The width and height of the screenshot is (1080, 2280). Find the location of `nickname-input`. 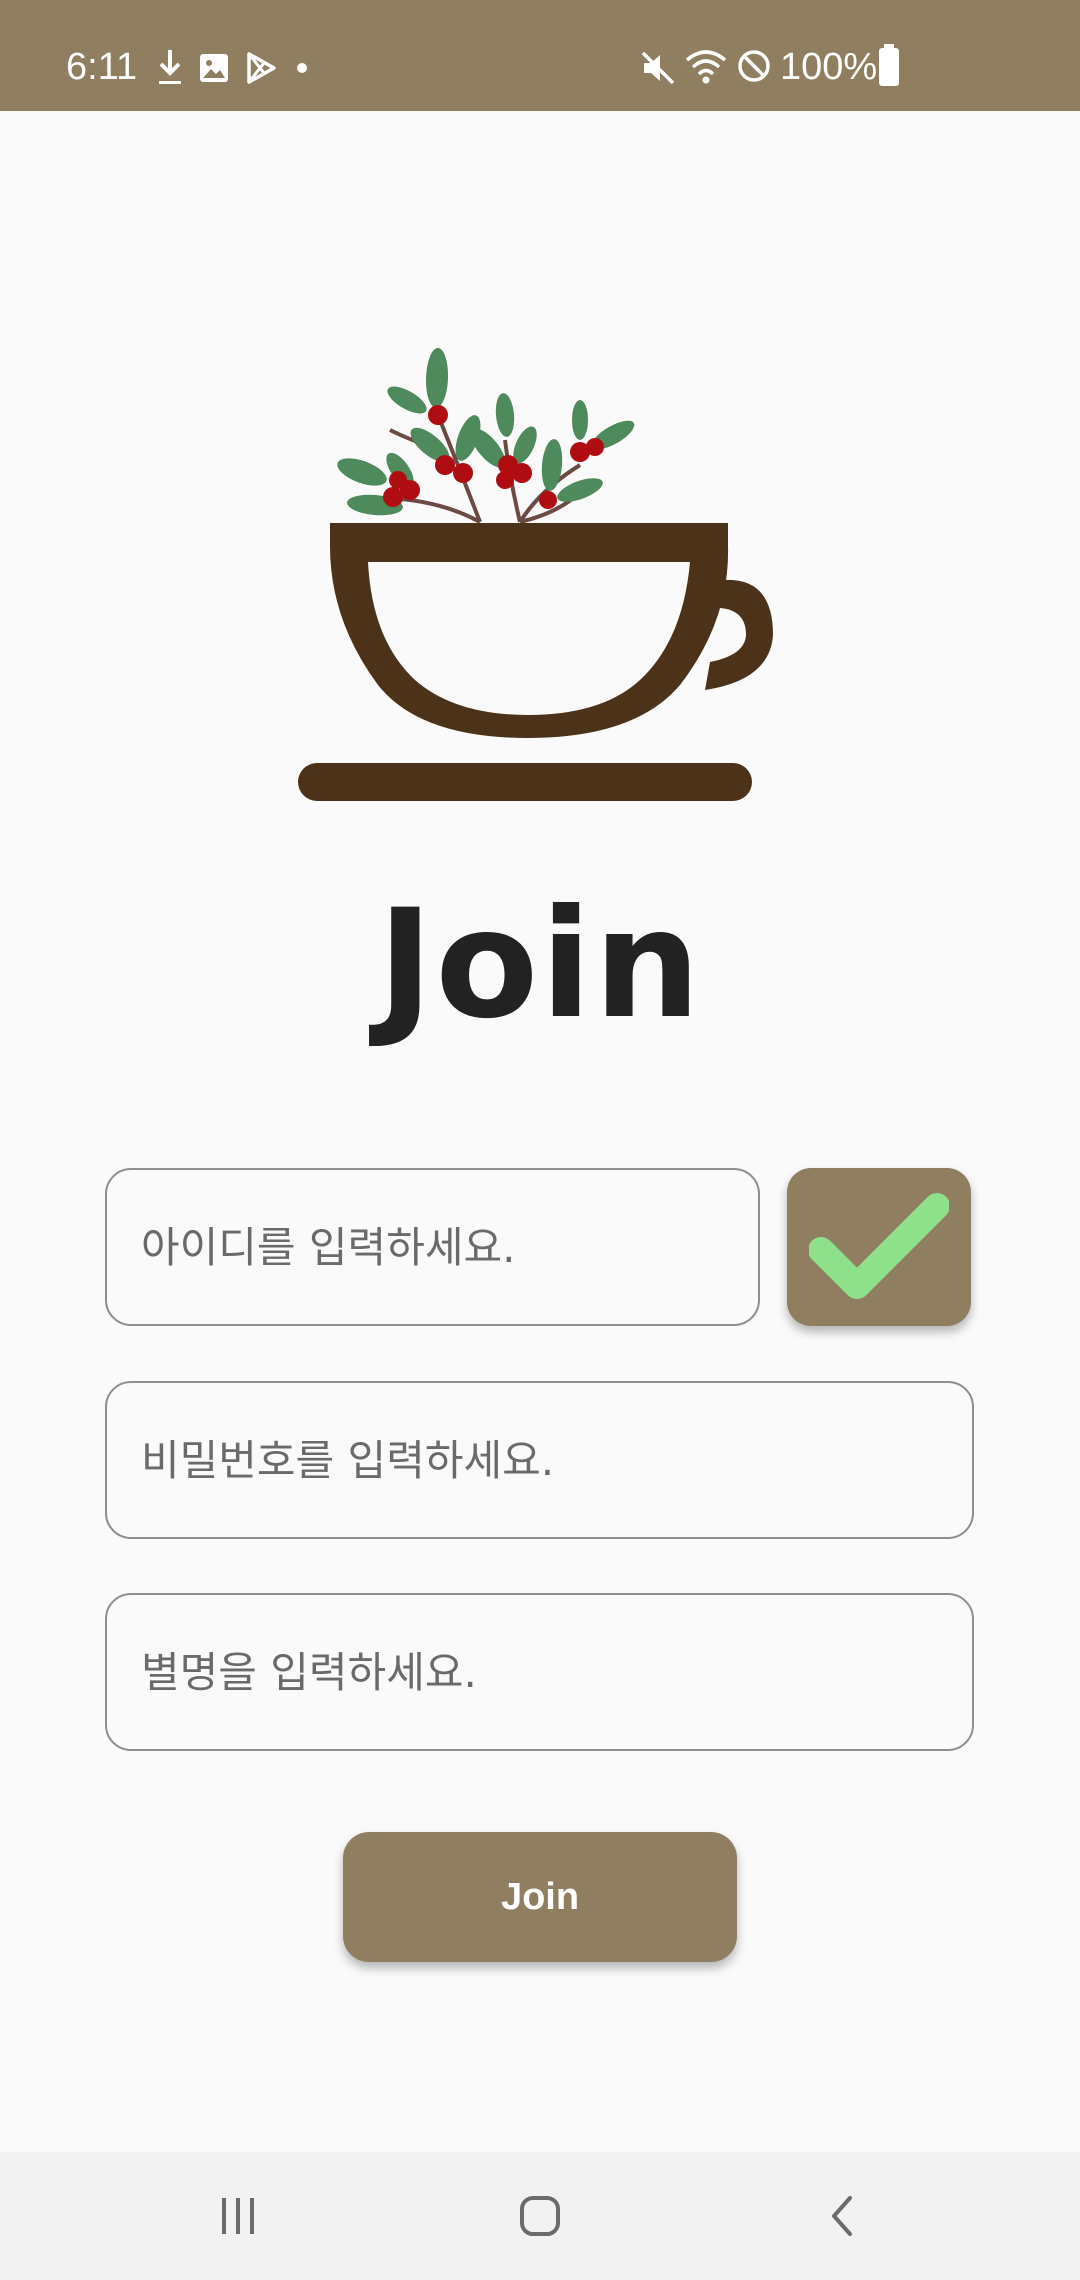

nickname-input is located at coordinates (539, 1672).